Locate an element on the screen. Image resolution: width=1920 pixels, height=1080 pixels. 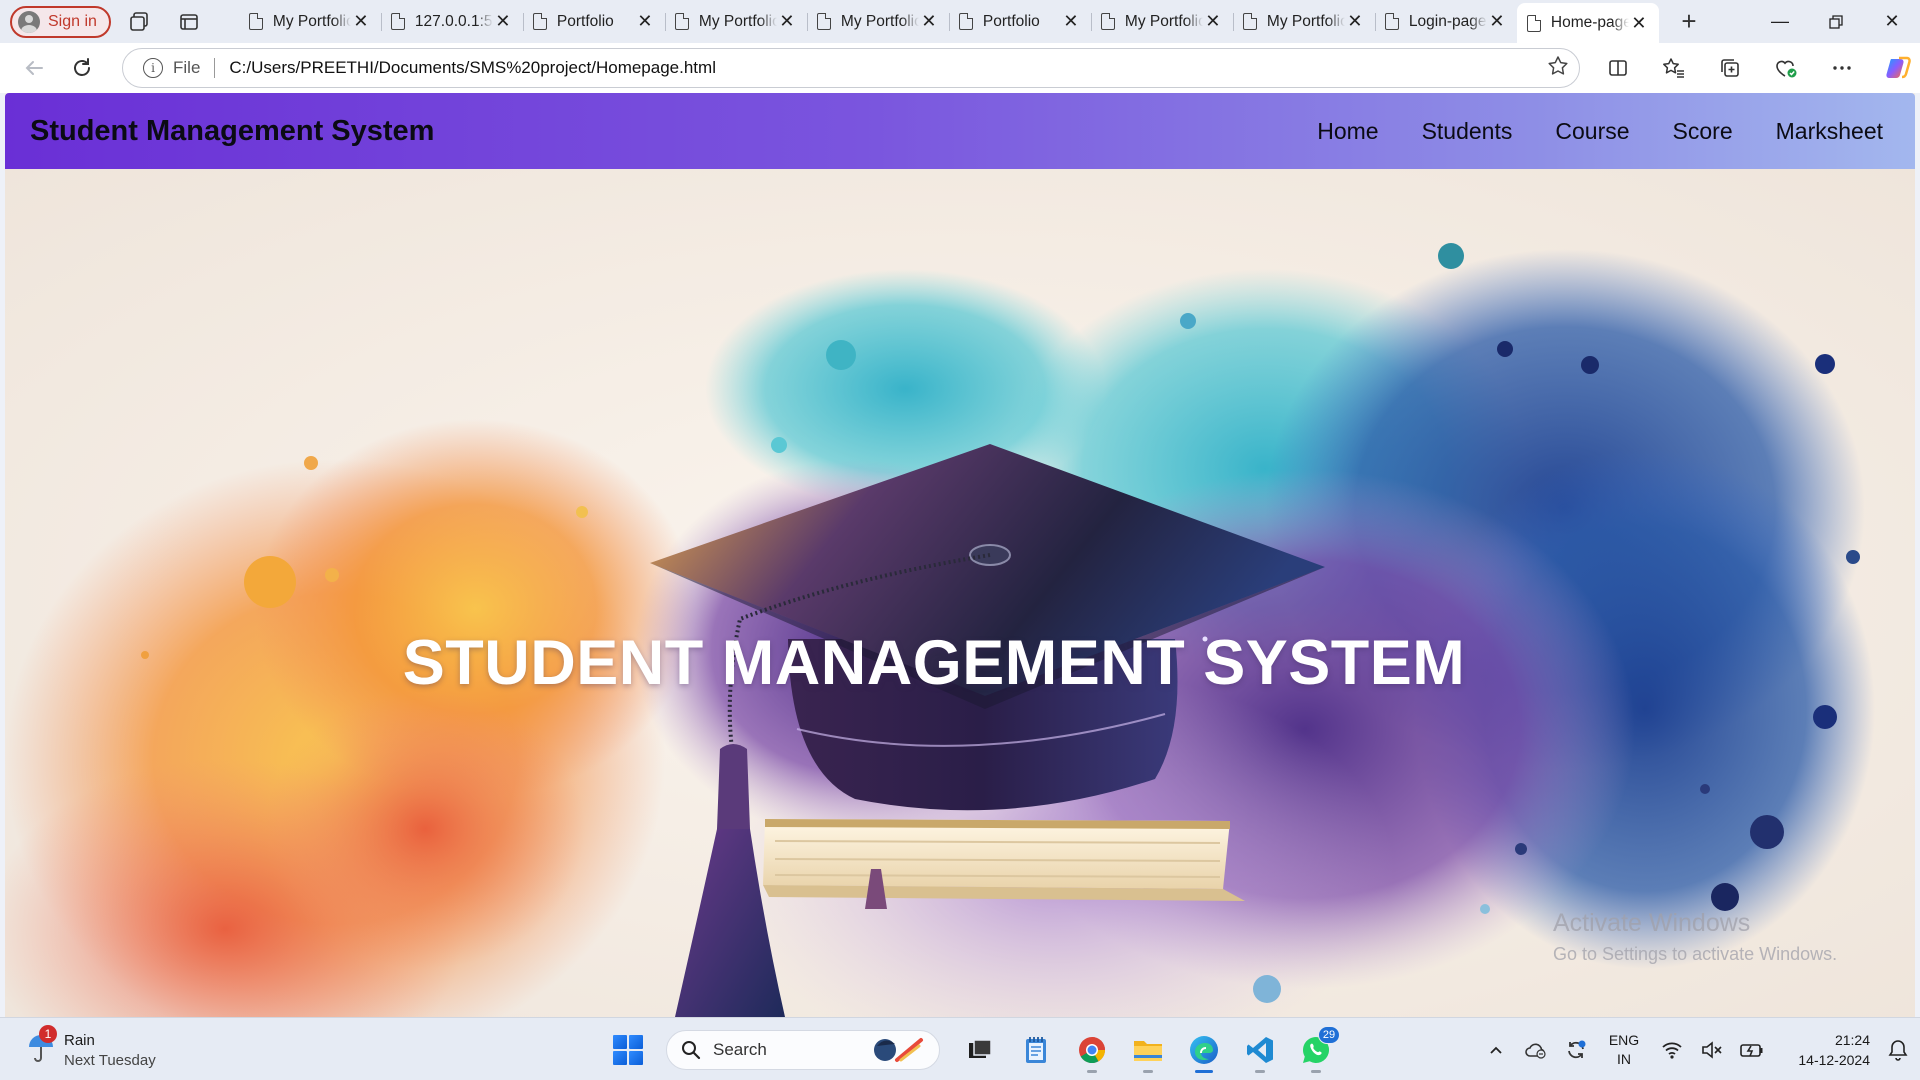
browser-tab-active: Home-page ✕ is located at coordinates (1587, 23).